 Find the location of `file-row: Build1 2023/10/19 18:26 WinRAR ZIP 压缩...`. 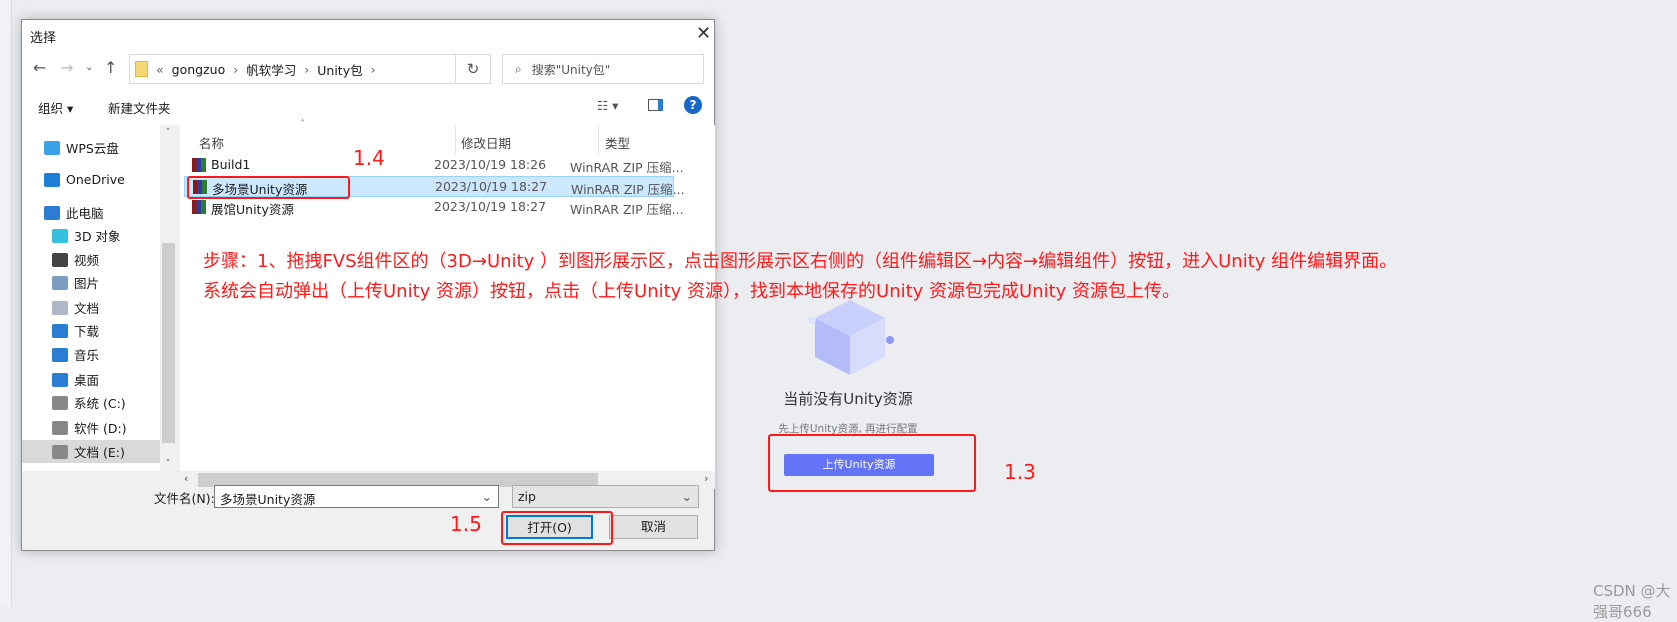

file-row: Build1 2023/10/19 18:26 WinRAR ZIP 压缩... is located at coordinates (434, 165).